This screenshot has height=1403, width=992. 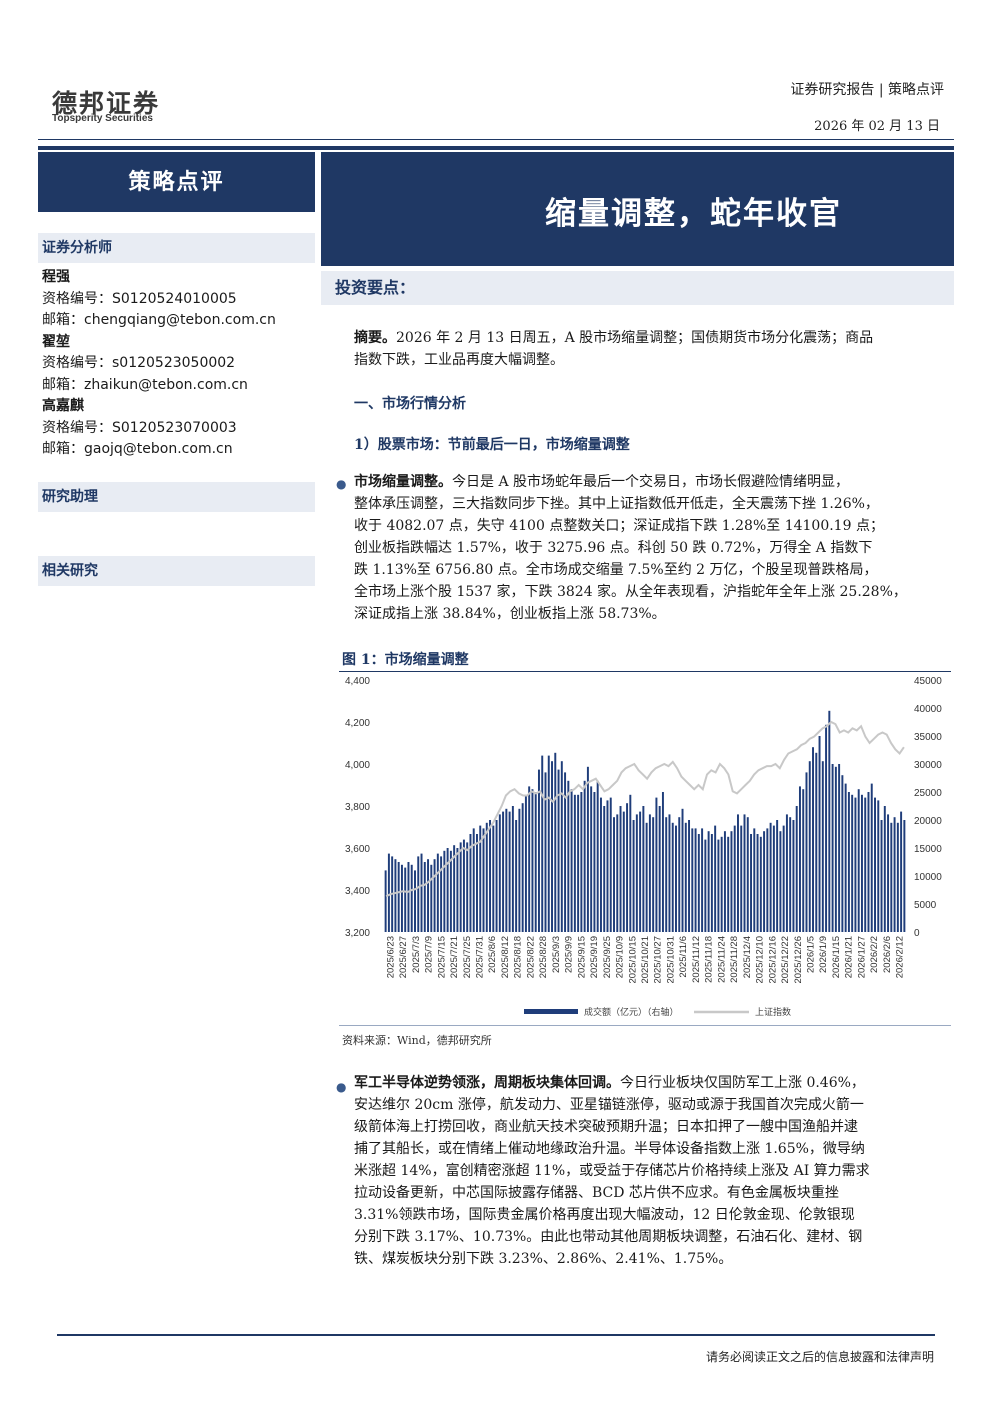 I want to click on page-title: 缩量调整，蛇年收官, so click(x=693, y=214).